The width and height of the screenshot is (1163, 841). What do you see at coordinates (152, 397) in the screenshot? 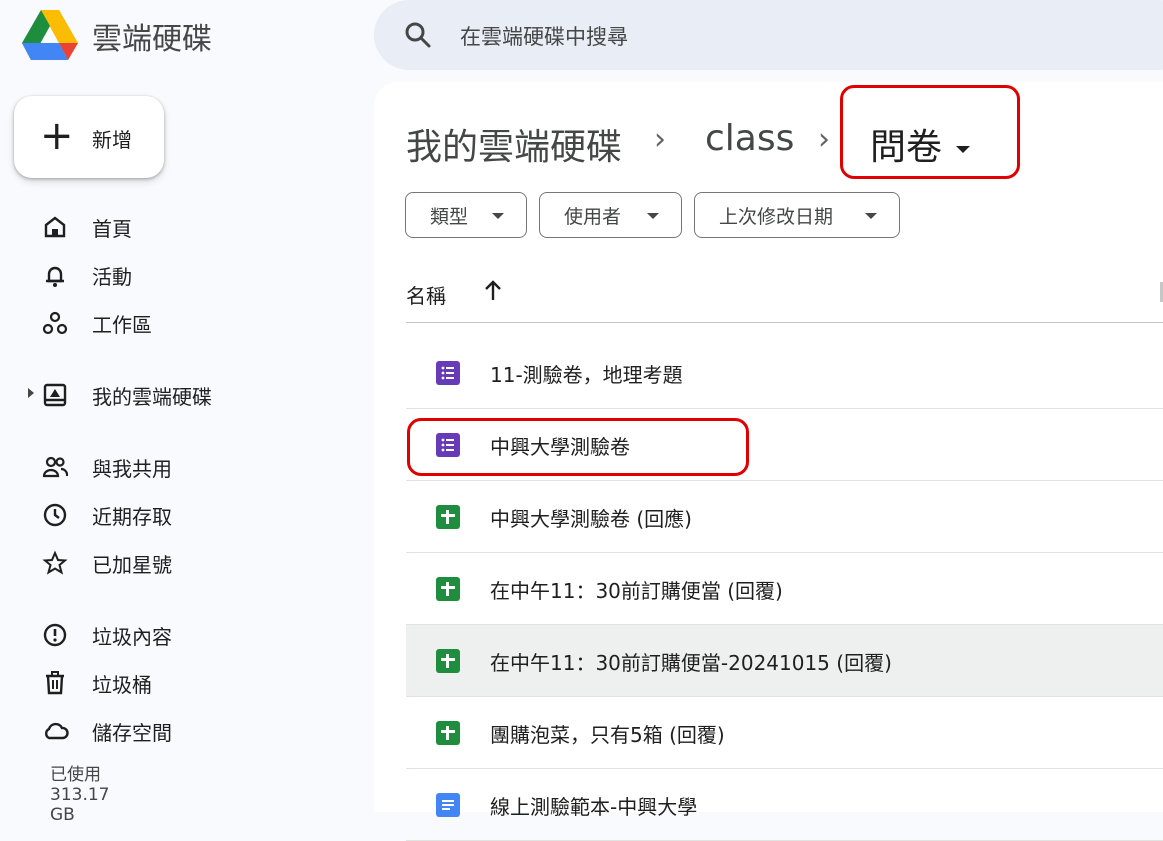
I see `sidebar-item-label: 我的雲端硬碟` at bounding box center [152, 397].